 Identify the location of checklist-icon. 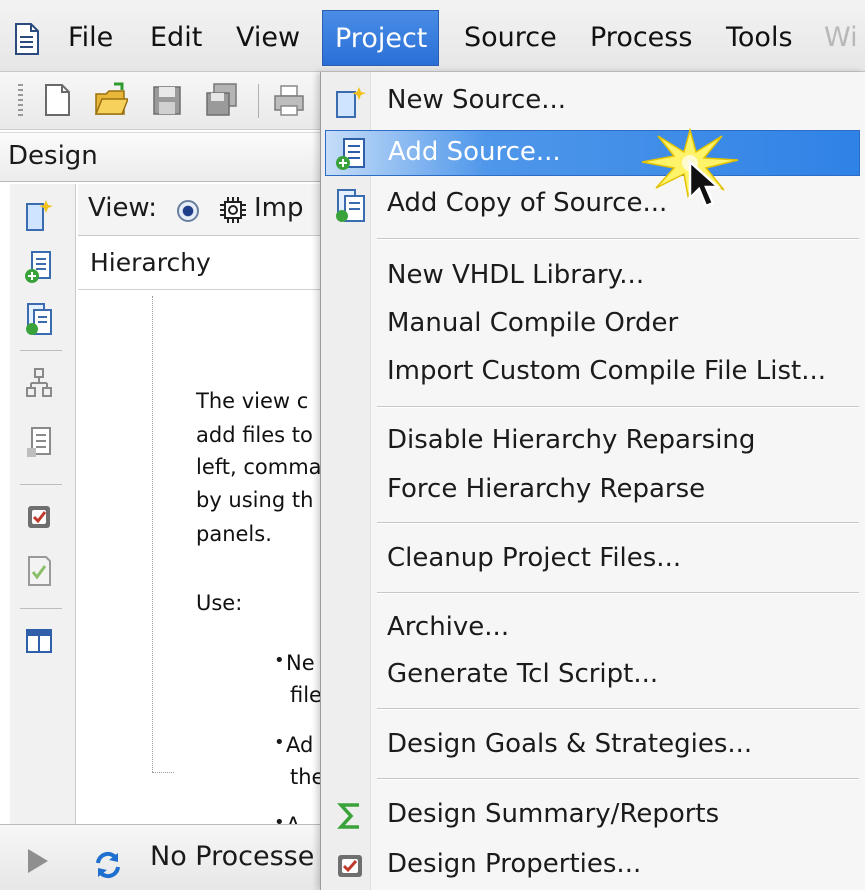
(39, 571).